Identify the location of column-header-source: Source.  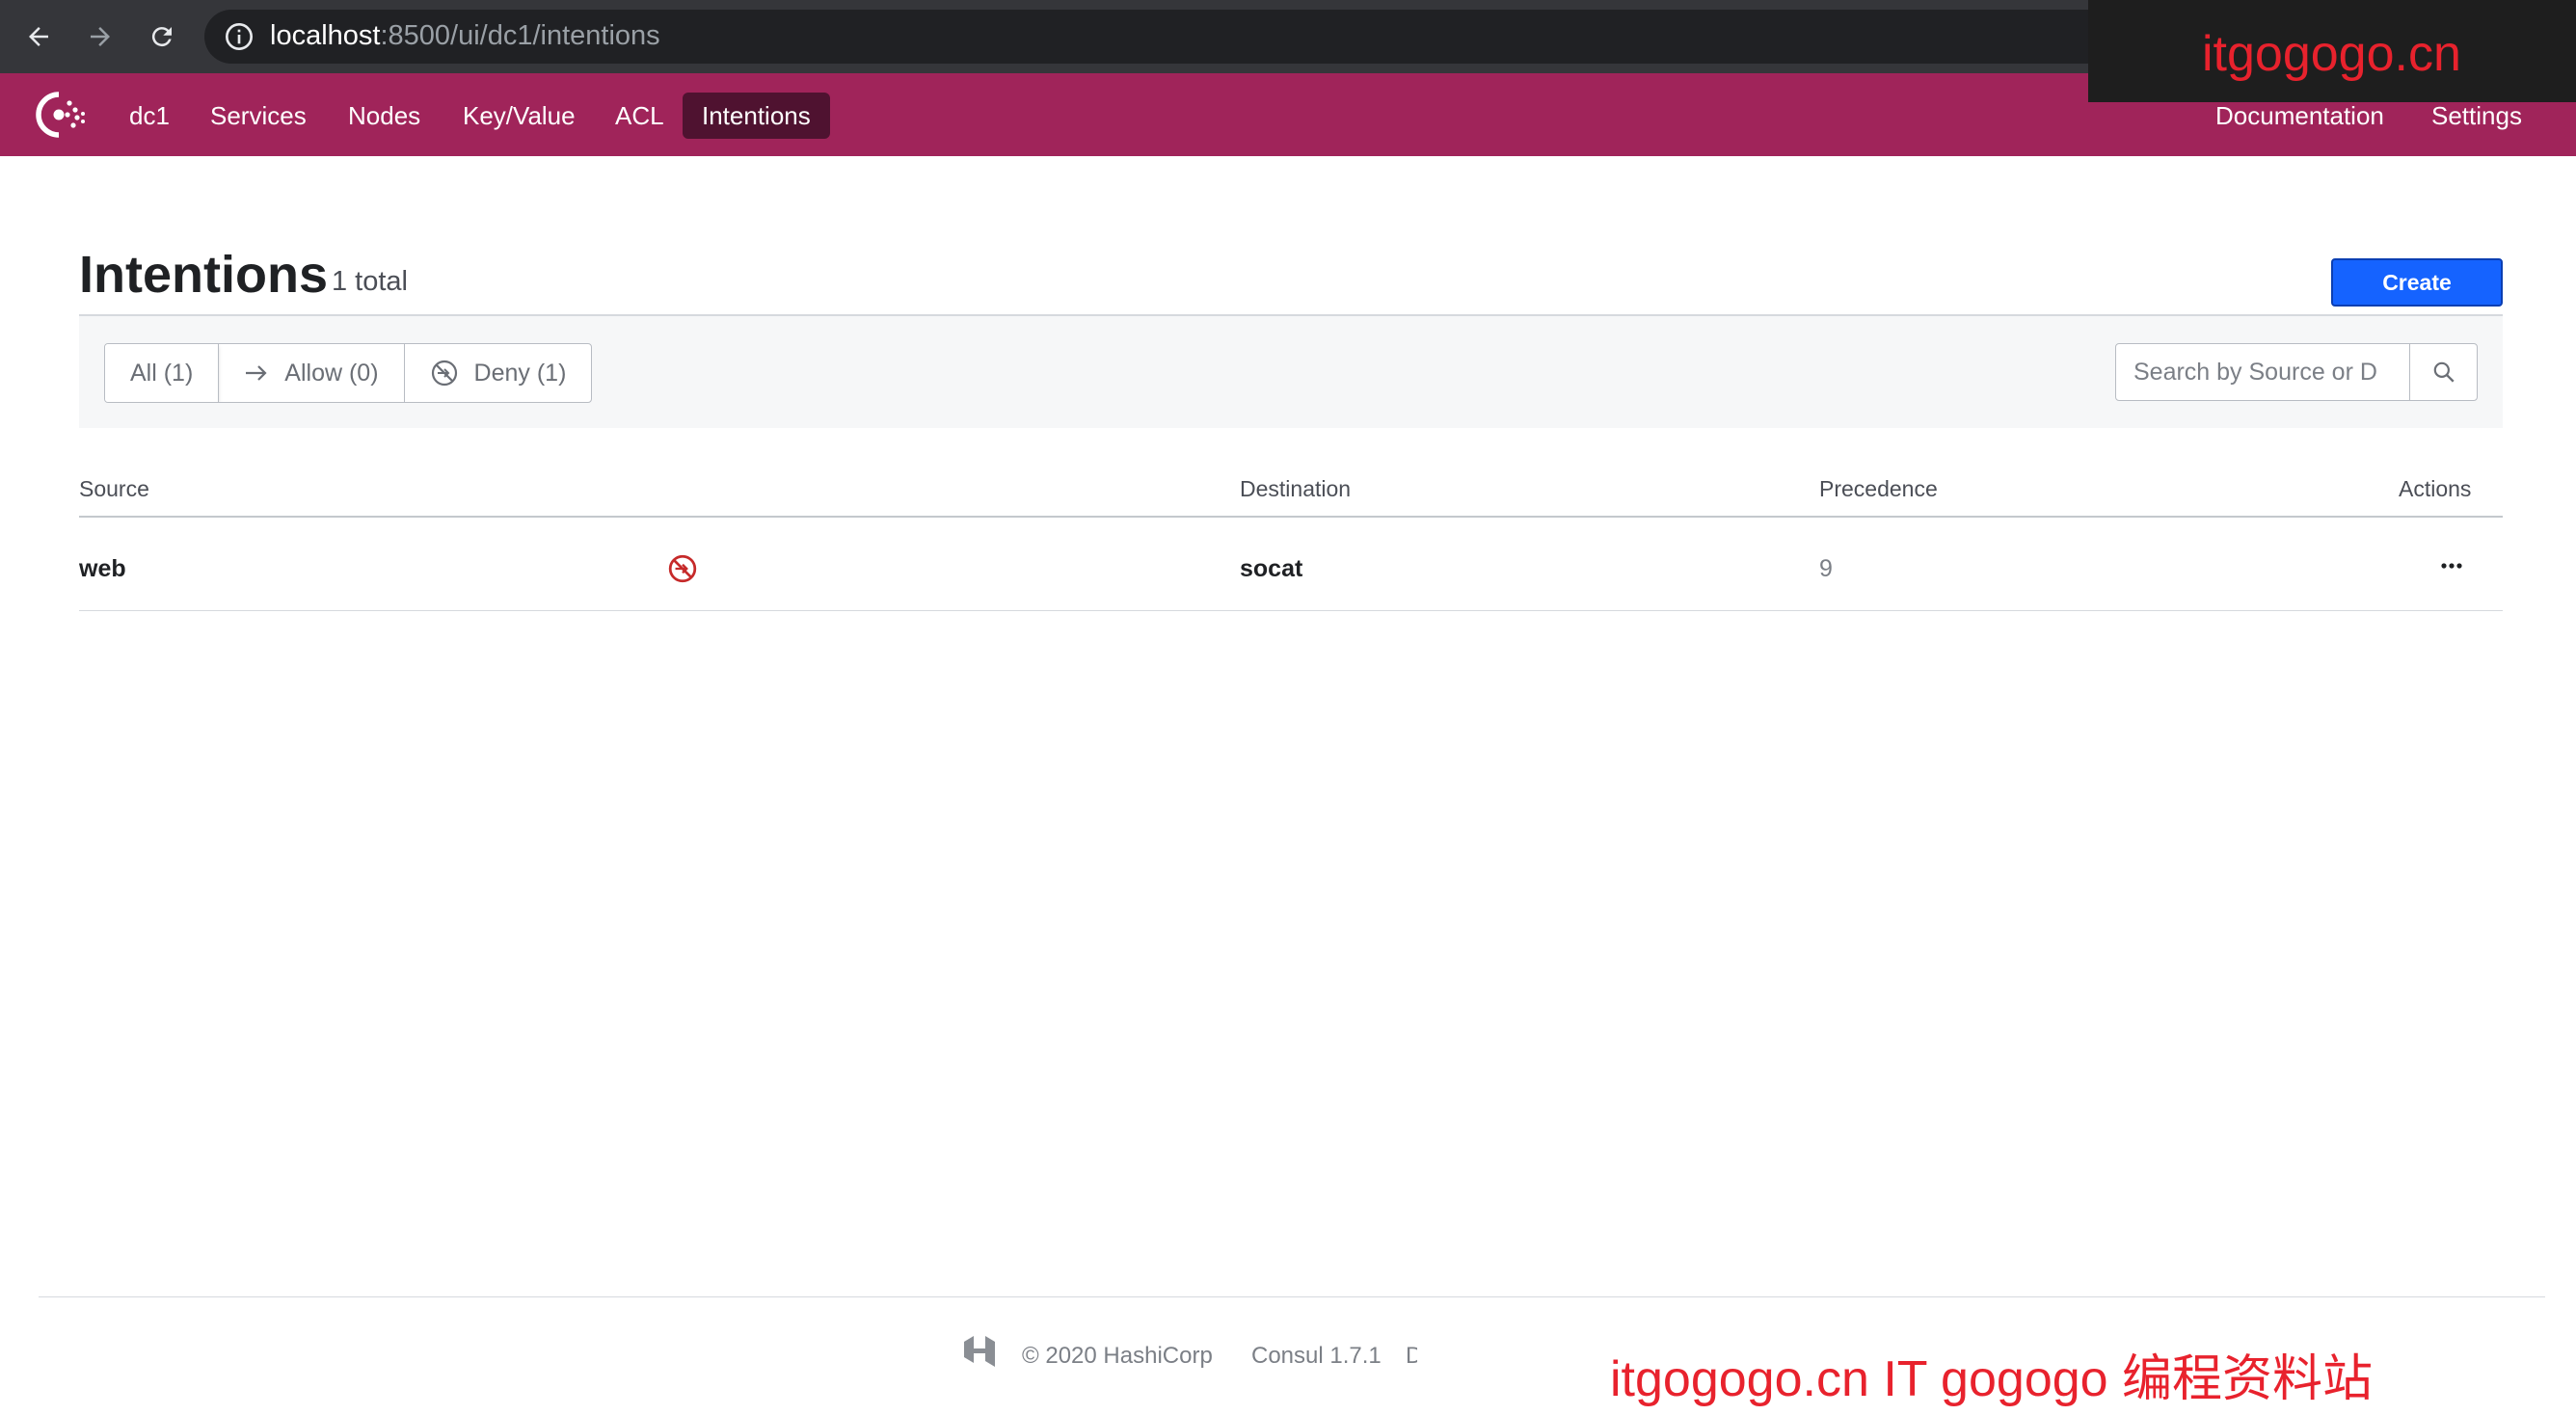
(114, 489).